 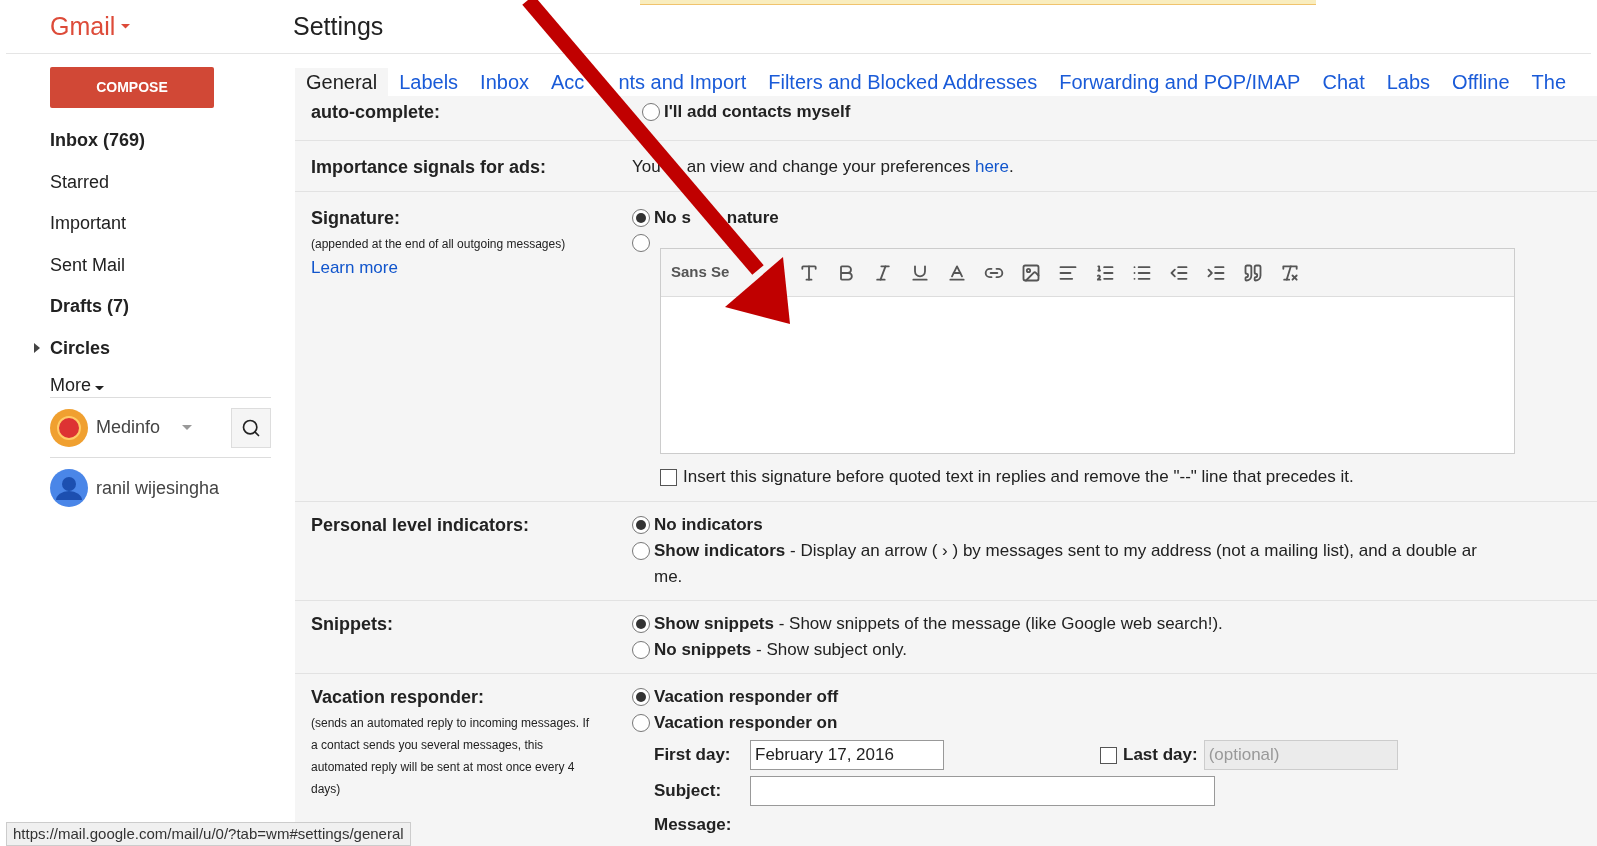 I want to click on option-label: nature, so click(x=752, y=218).